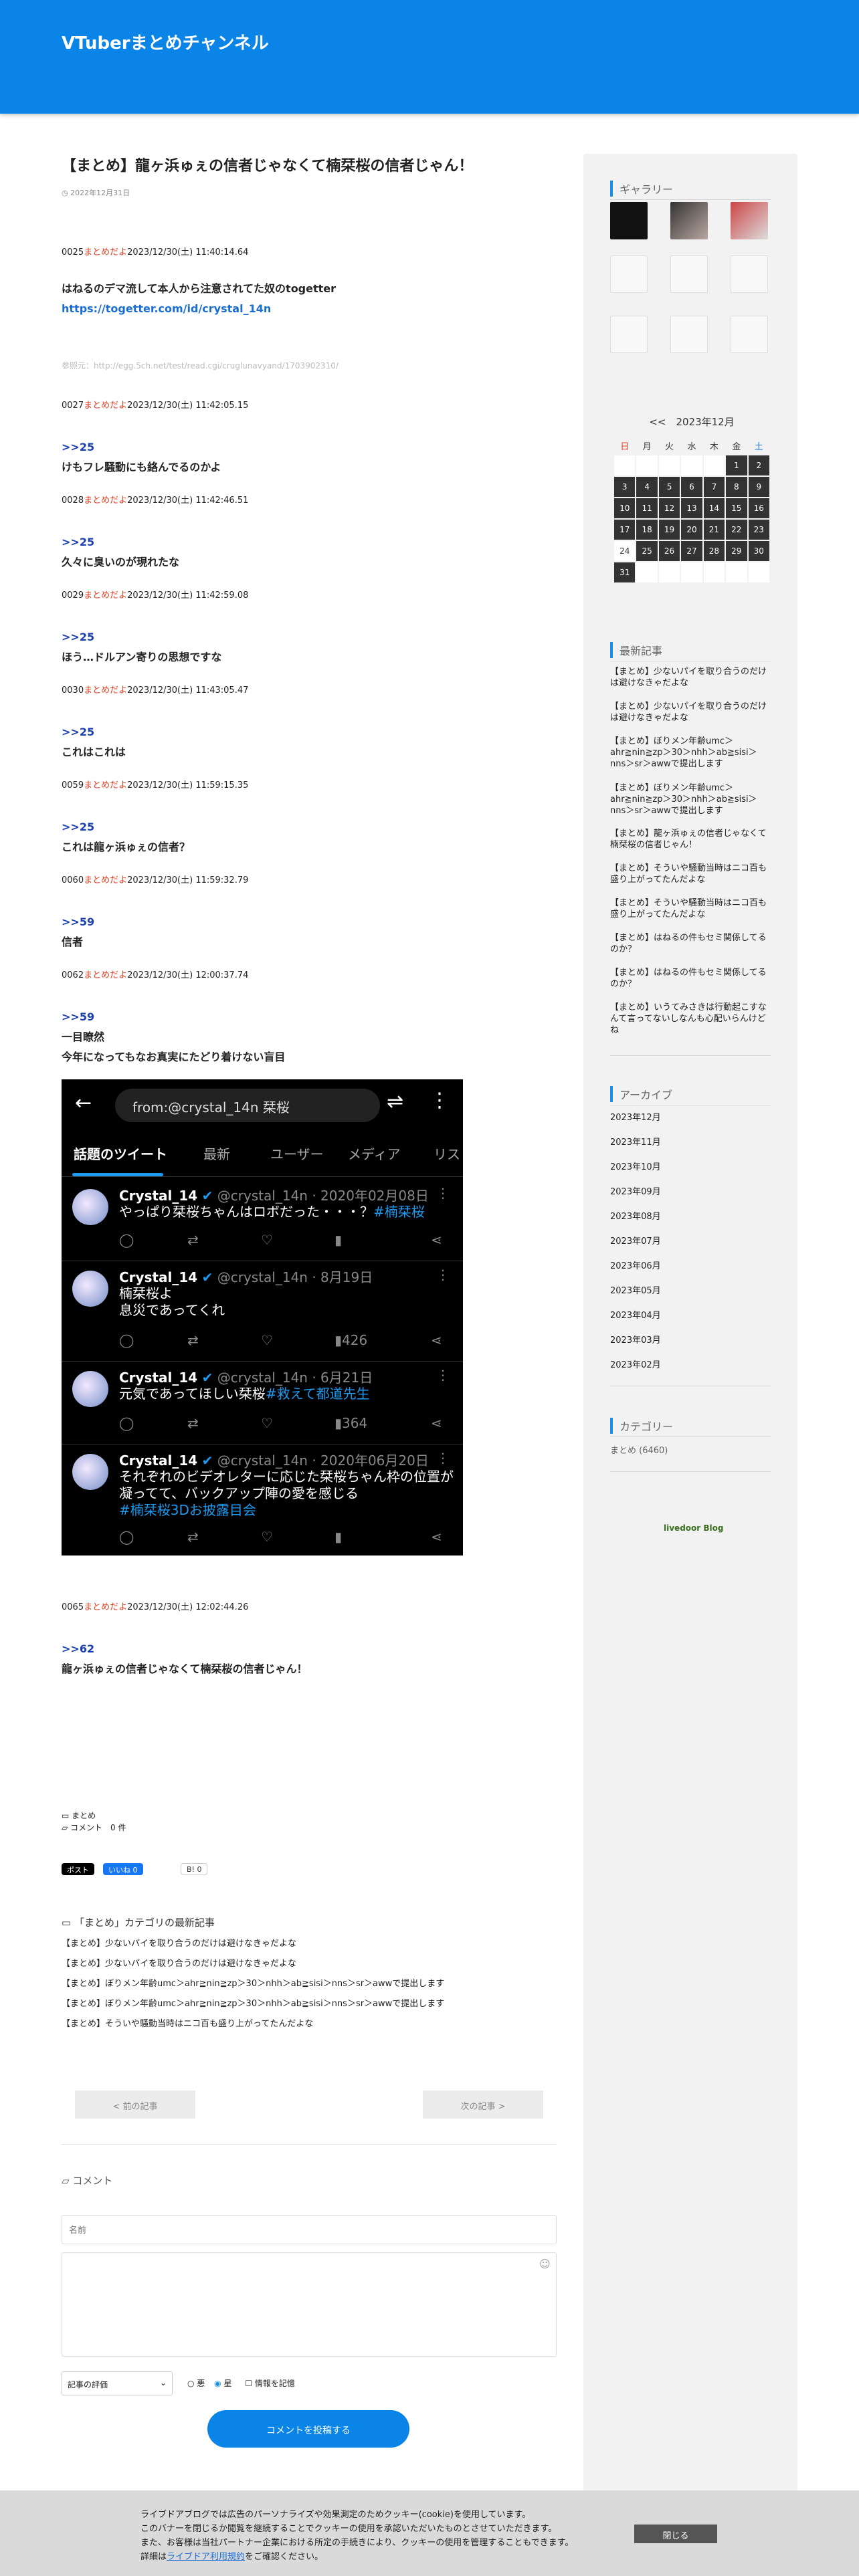 The height and width of the screenshot is (2576, 859). Describe the element at coordinates (758, 465) in the screenshot. I see `calendar-day: 2` at that location.